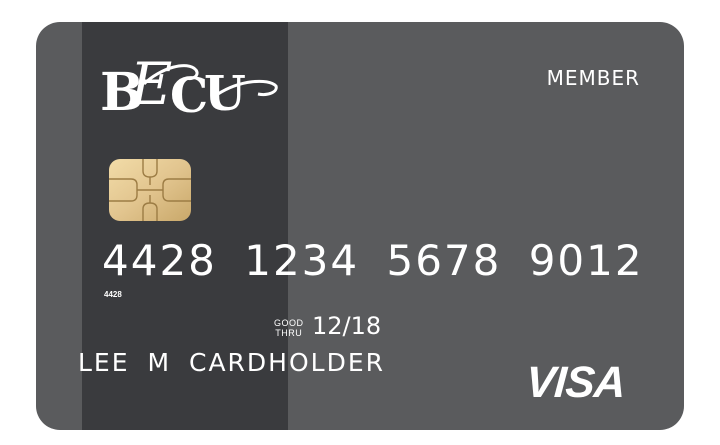 Image resolution: width=720 pixels, height=445 pixels. I want to click on good-thru-bottom: THRU, so click(289, 333).